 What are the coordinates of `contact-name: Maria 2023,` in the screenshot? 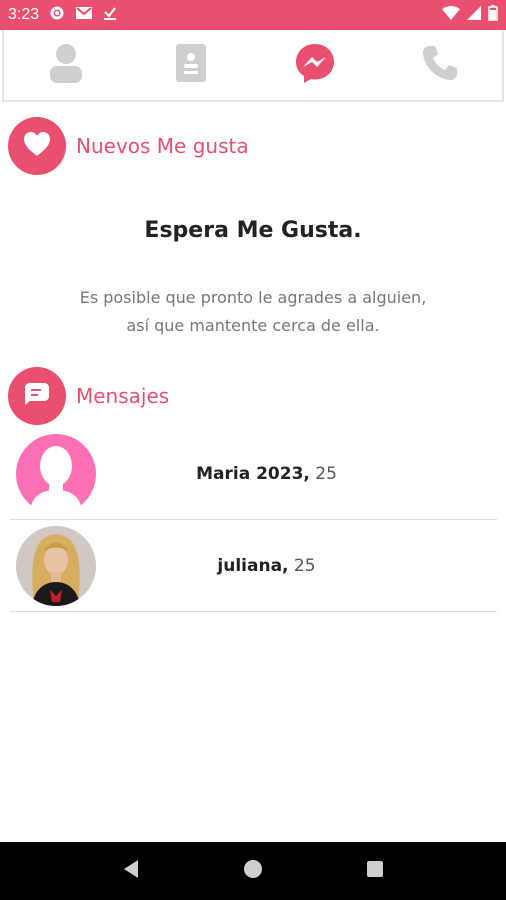 It's located at (253, 473).